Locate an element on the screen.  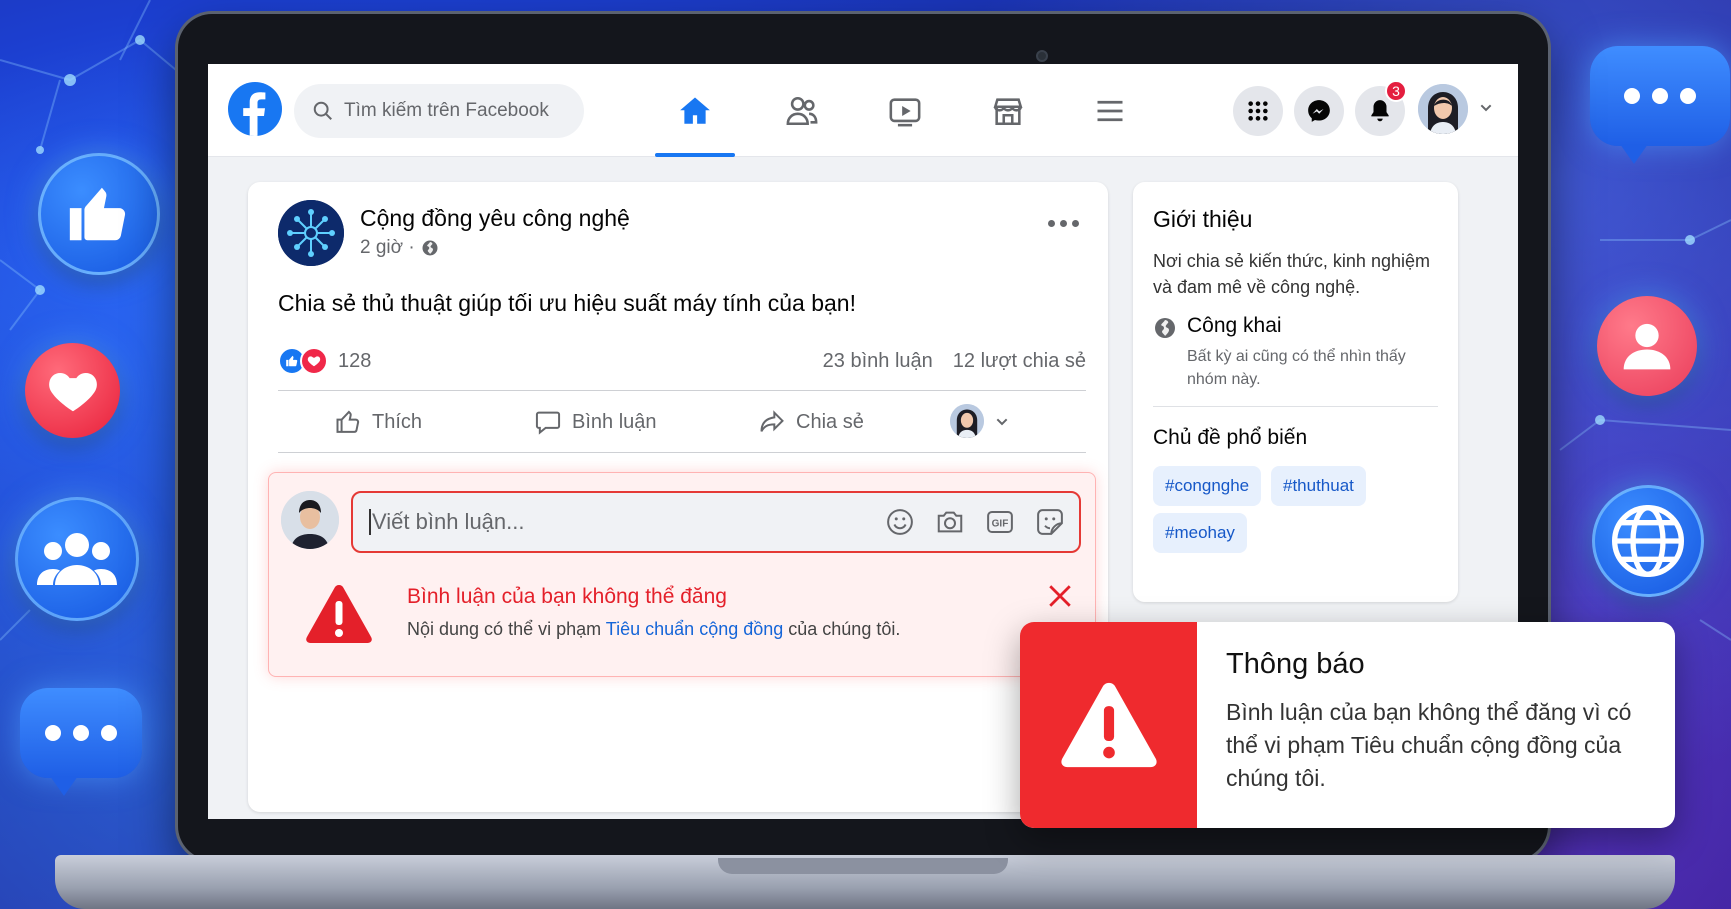
like-button: Thích is located at coordinates (378, 422).